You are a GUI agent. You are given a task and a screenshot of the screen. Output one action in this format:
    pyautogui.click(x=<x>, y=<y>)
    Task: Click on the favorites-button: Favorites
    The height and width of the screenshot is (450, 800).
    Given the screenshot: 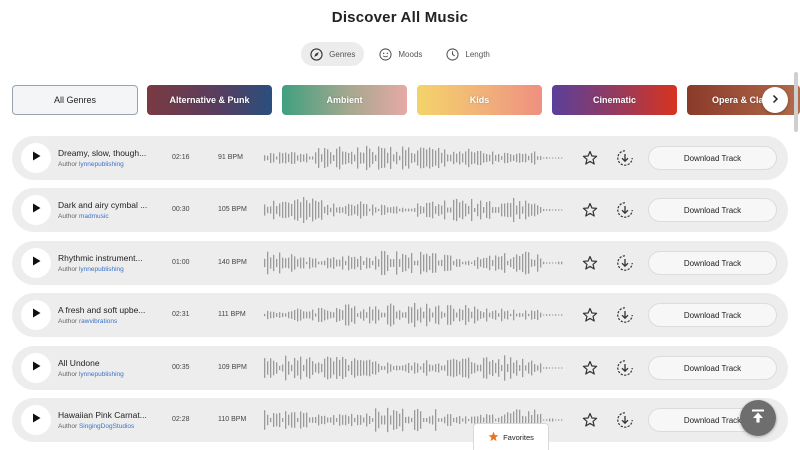 What is the action you would take?
    pyautogui.click(x=511, y=436)
    